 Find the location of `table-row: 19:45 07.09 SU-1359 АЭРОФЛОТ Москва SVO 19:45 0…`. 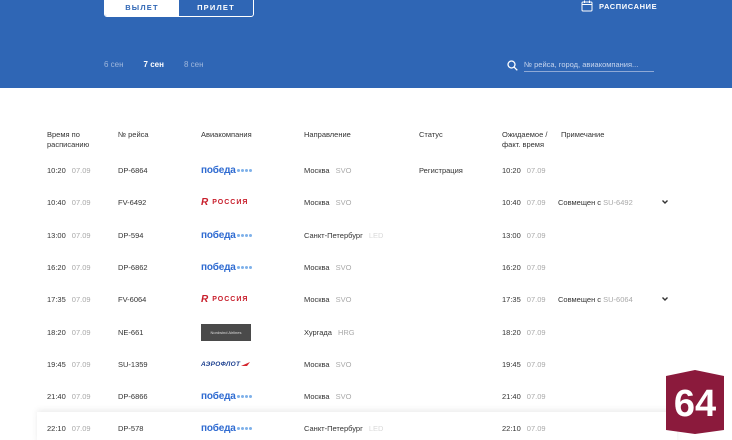

table-row: 19:45 07.09 SU-1359 АЭРОФЛОТ Москва SVO 19:45 0… is located at coordinates (366, 364).